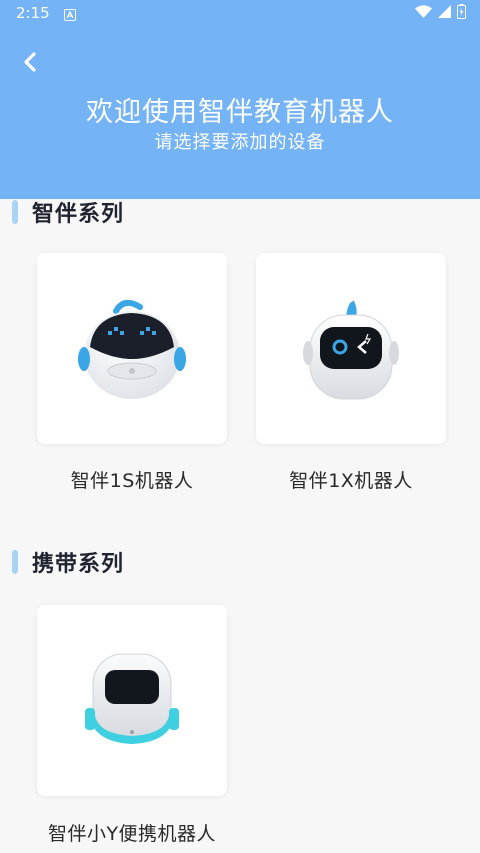 This screenshot has height=853, width=480. Describe the element at coordinates (240, 13) in the screenshot. I see `status-bar: 2:15` at that location.